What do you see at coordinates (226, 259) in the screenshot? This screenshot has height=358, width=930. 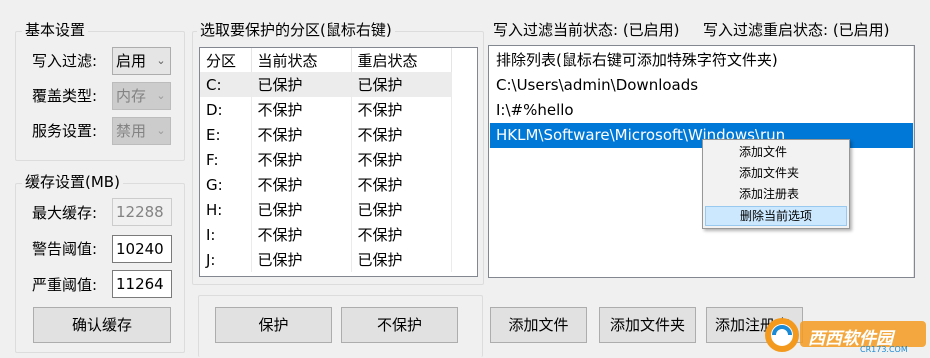 I see `partition-drive: J:` at bounding box center [226, 259].